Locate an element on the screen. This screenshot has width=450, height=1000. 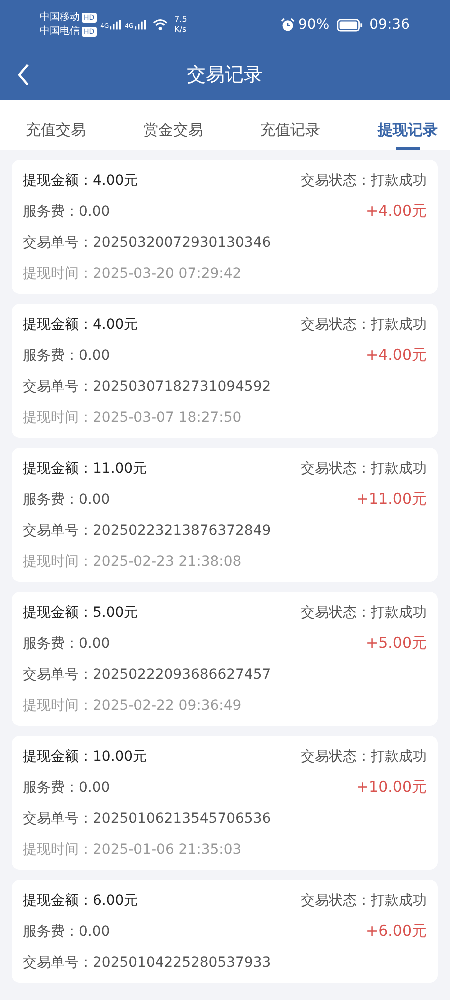
order-number: 交易单号：20250223213876372849 is located at coordinates (147, 531).